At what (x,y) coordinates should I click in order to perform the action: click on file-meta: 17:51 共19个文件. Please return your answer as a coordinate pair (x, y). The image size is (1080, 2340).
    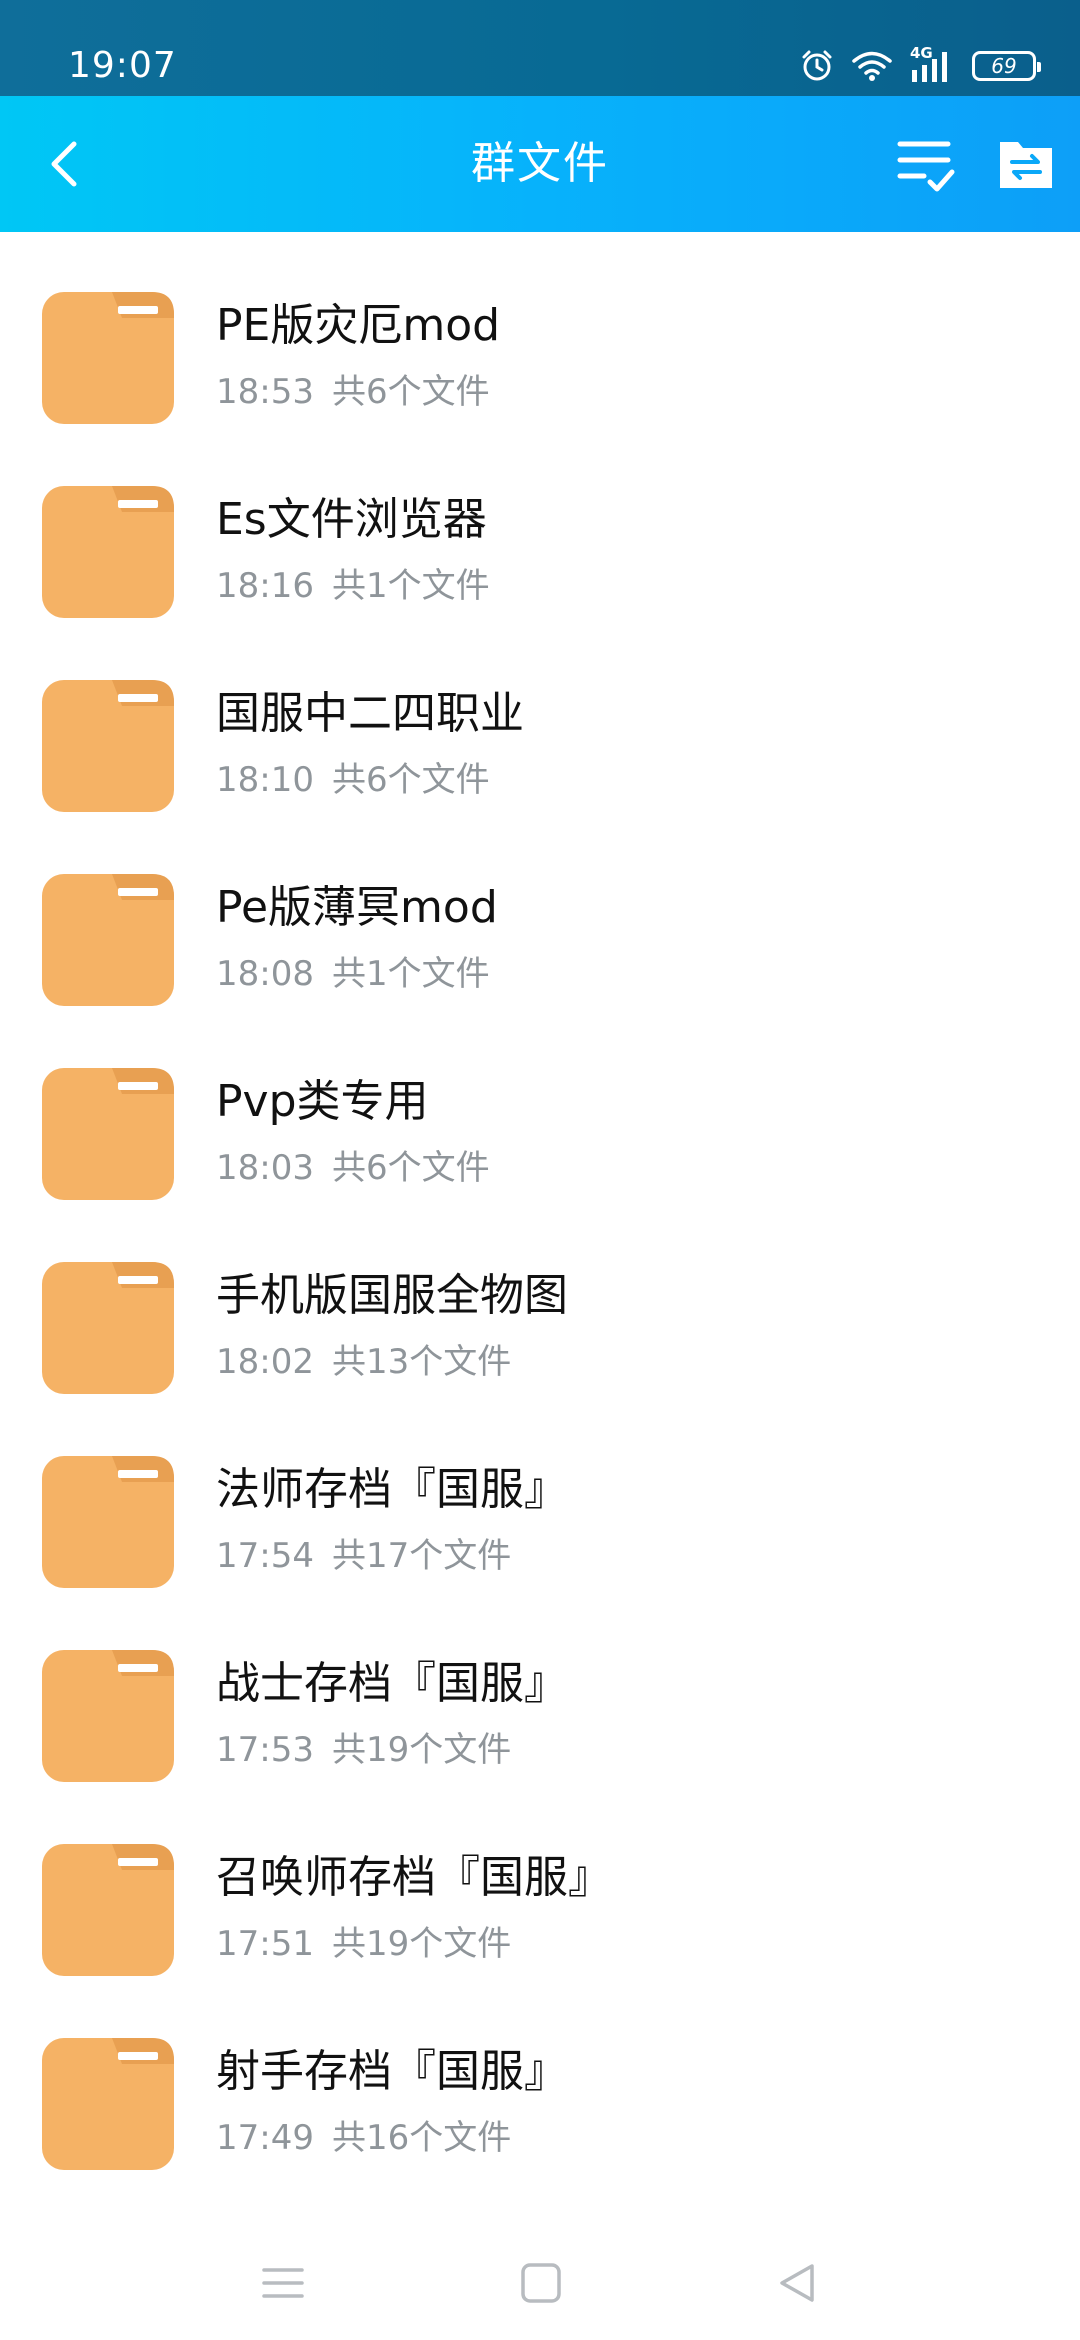
    Looking at the image, I should click on (363, 1944).